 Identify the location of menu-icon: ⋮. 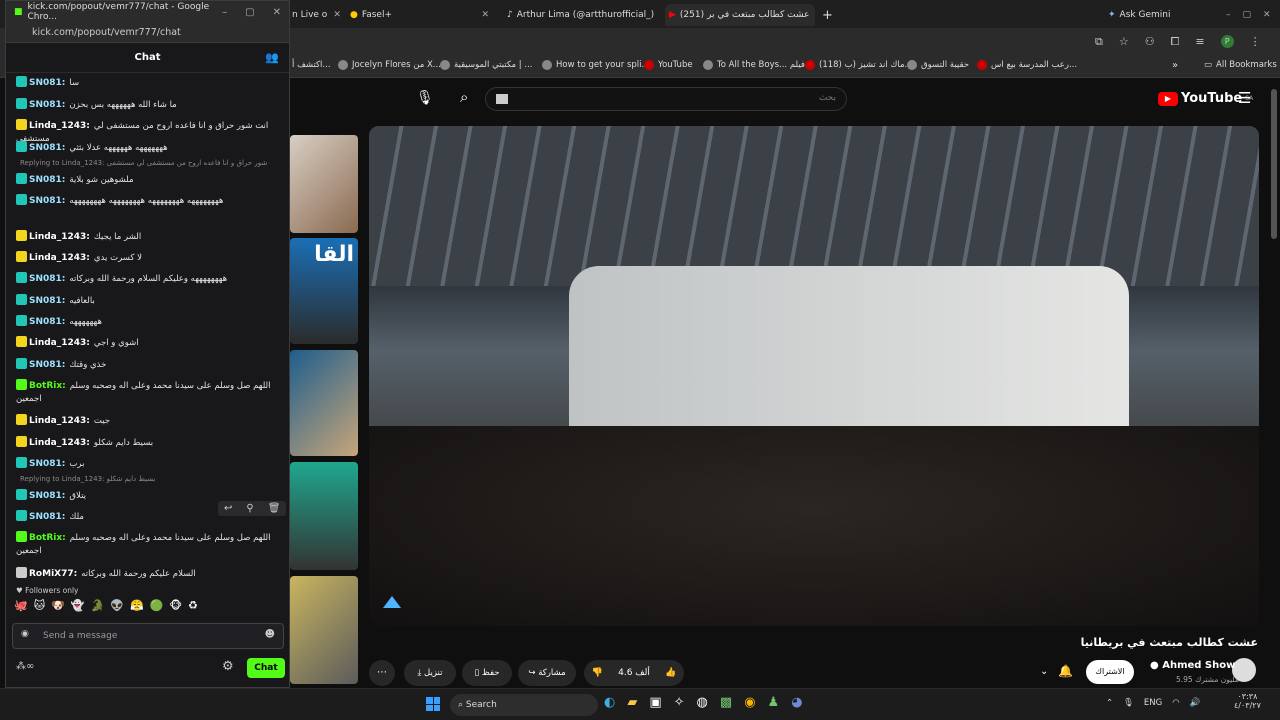
(1255, 42).